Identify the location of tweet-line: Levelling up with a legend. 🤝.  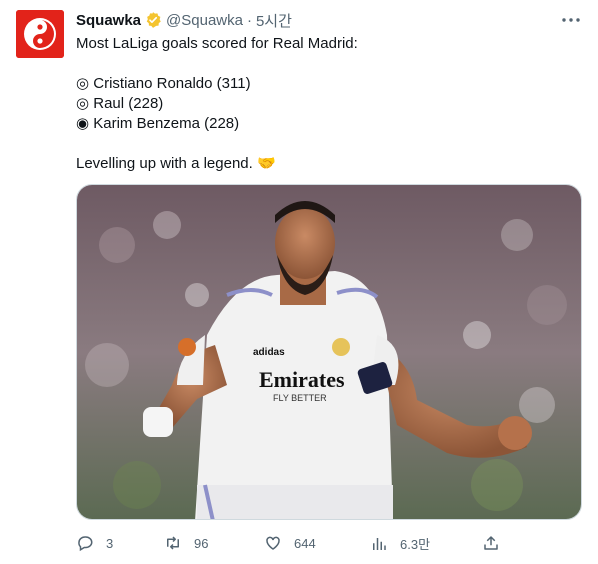
(176, 163).